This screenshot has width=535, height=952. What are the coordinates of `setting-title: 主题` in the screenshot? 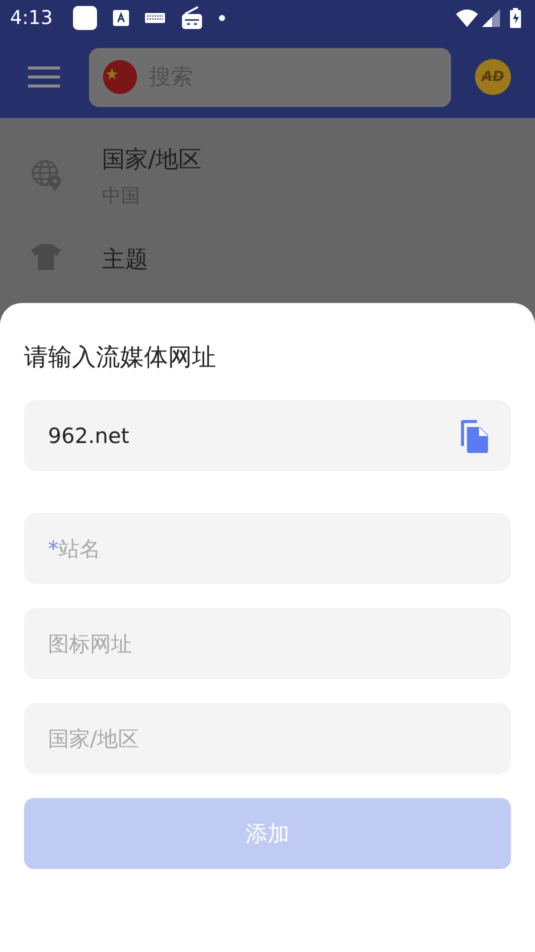 It's located at (125, 260).